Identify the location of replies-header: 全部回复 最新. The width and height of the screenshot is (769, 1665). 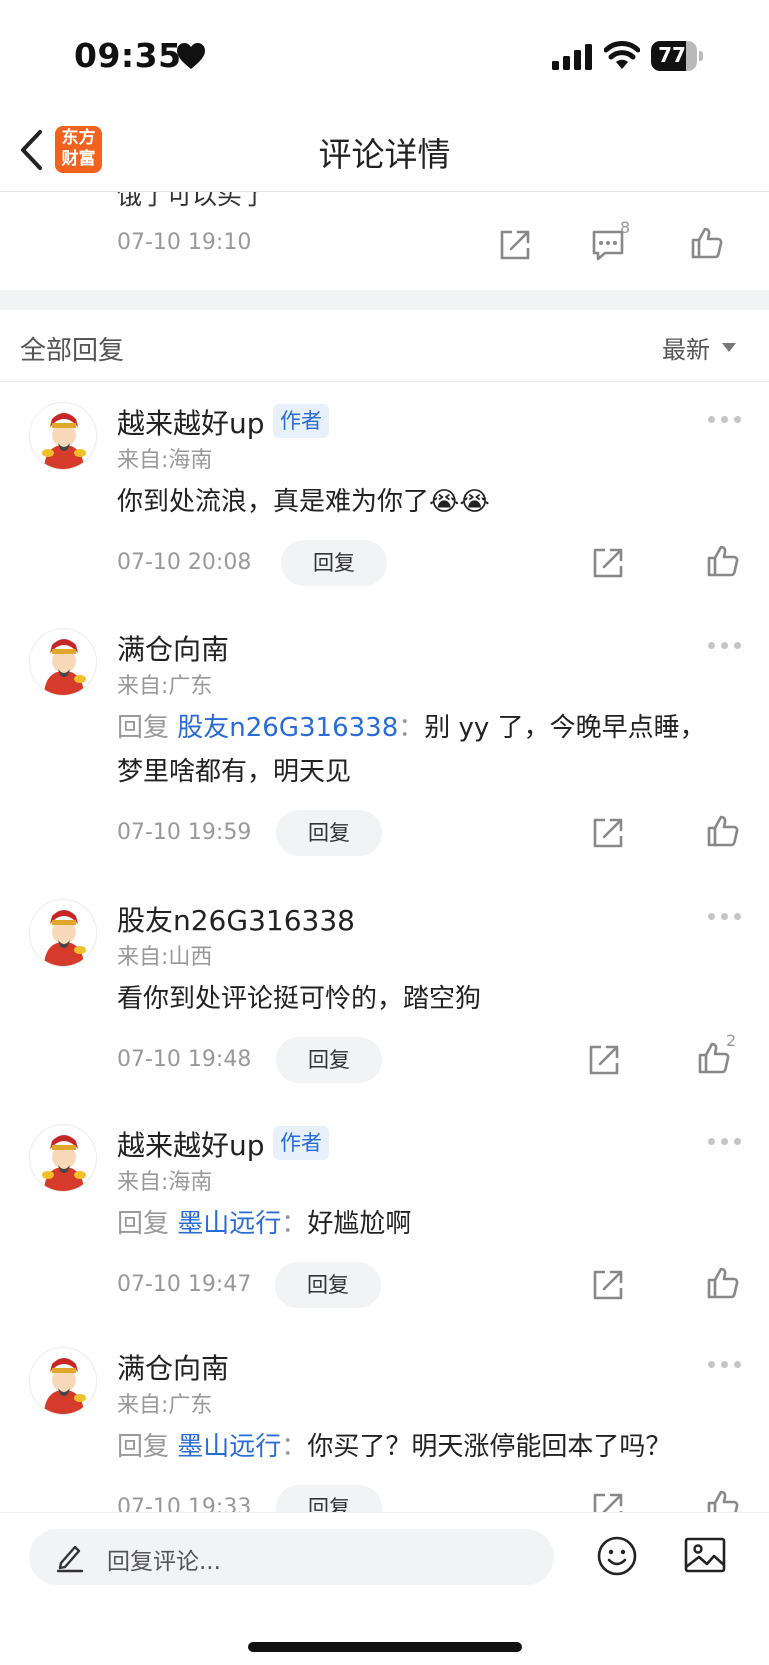
(384, 346).